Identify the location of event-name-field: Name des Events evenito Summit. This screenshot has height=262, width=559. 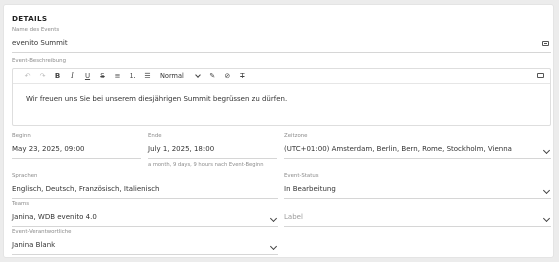
(281, 40).